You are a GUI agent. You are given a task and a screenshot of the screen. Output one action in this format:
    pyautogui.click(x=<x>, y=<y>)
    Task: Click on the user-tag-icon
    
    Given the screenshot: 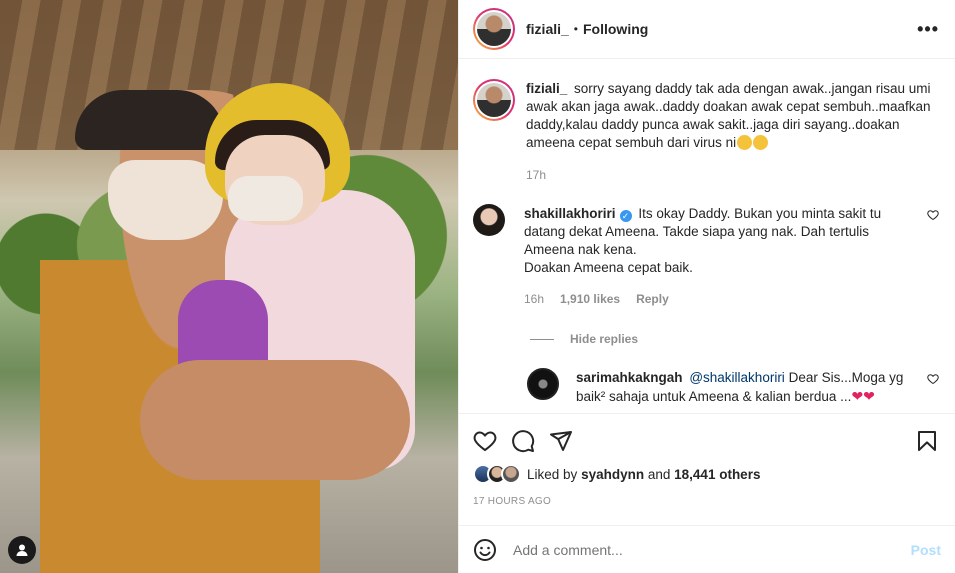 What is the action you would take?
    pyautogui.click(x=22, y=550)
    